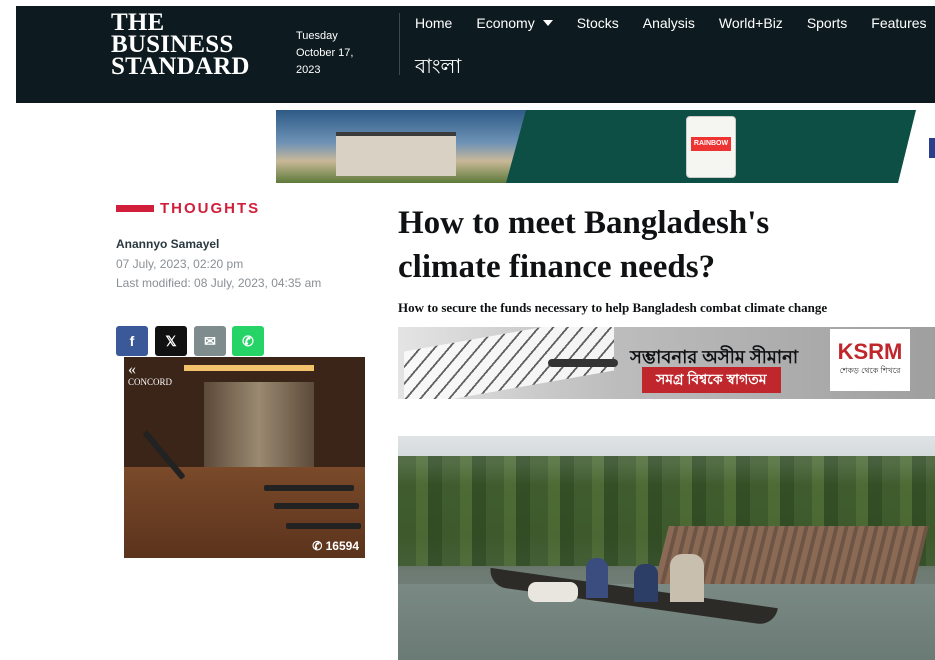 The image size is (935, 660). I want to click on view-count: ✆ 16594, so click(335, 546).